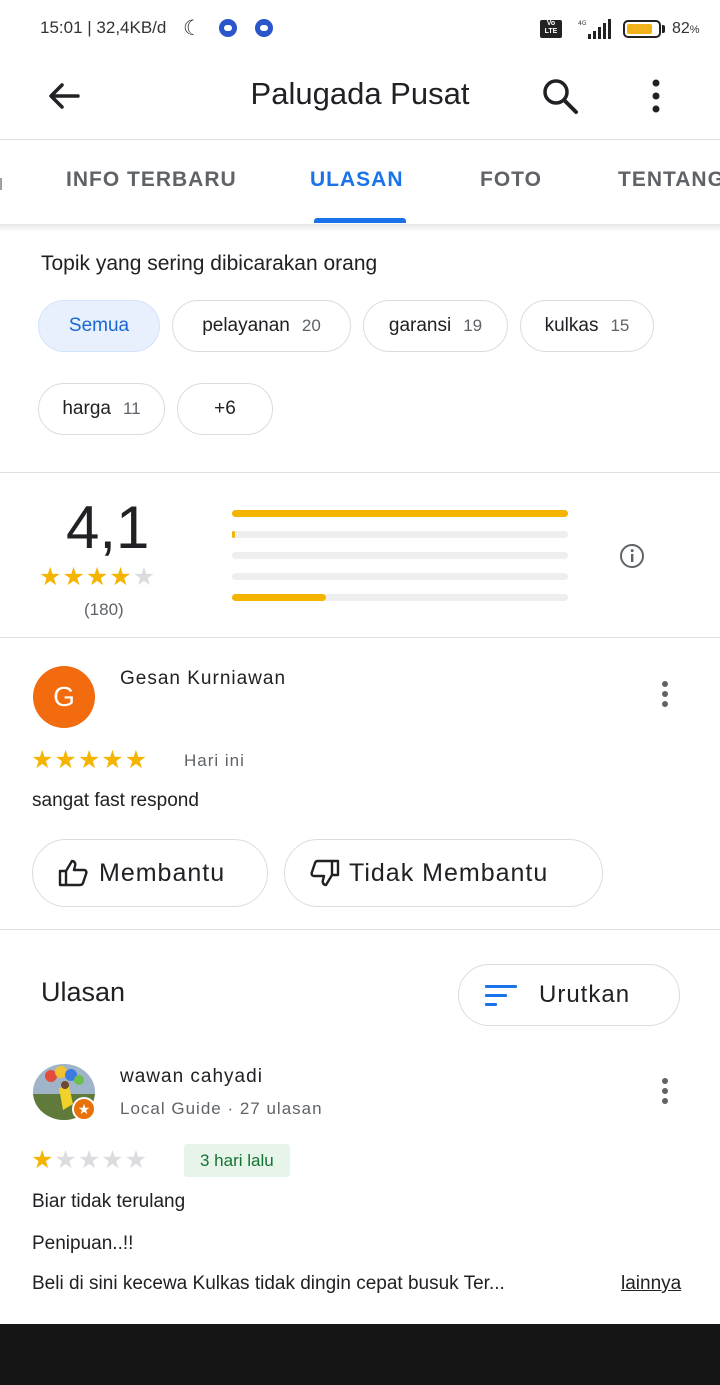  I want to click on helpful-button: Membantu, so click(150, 873).